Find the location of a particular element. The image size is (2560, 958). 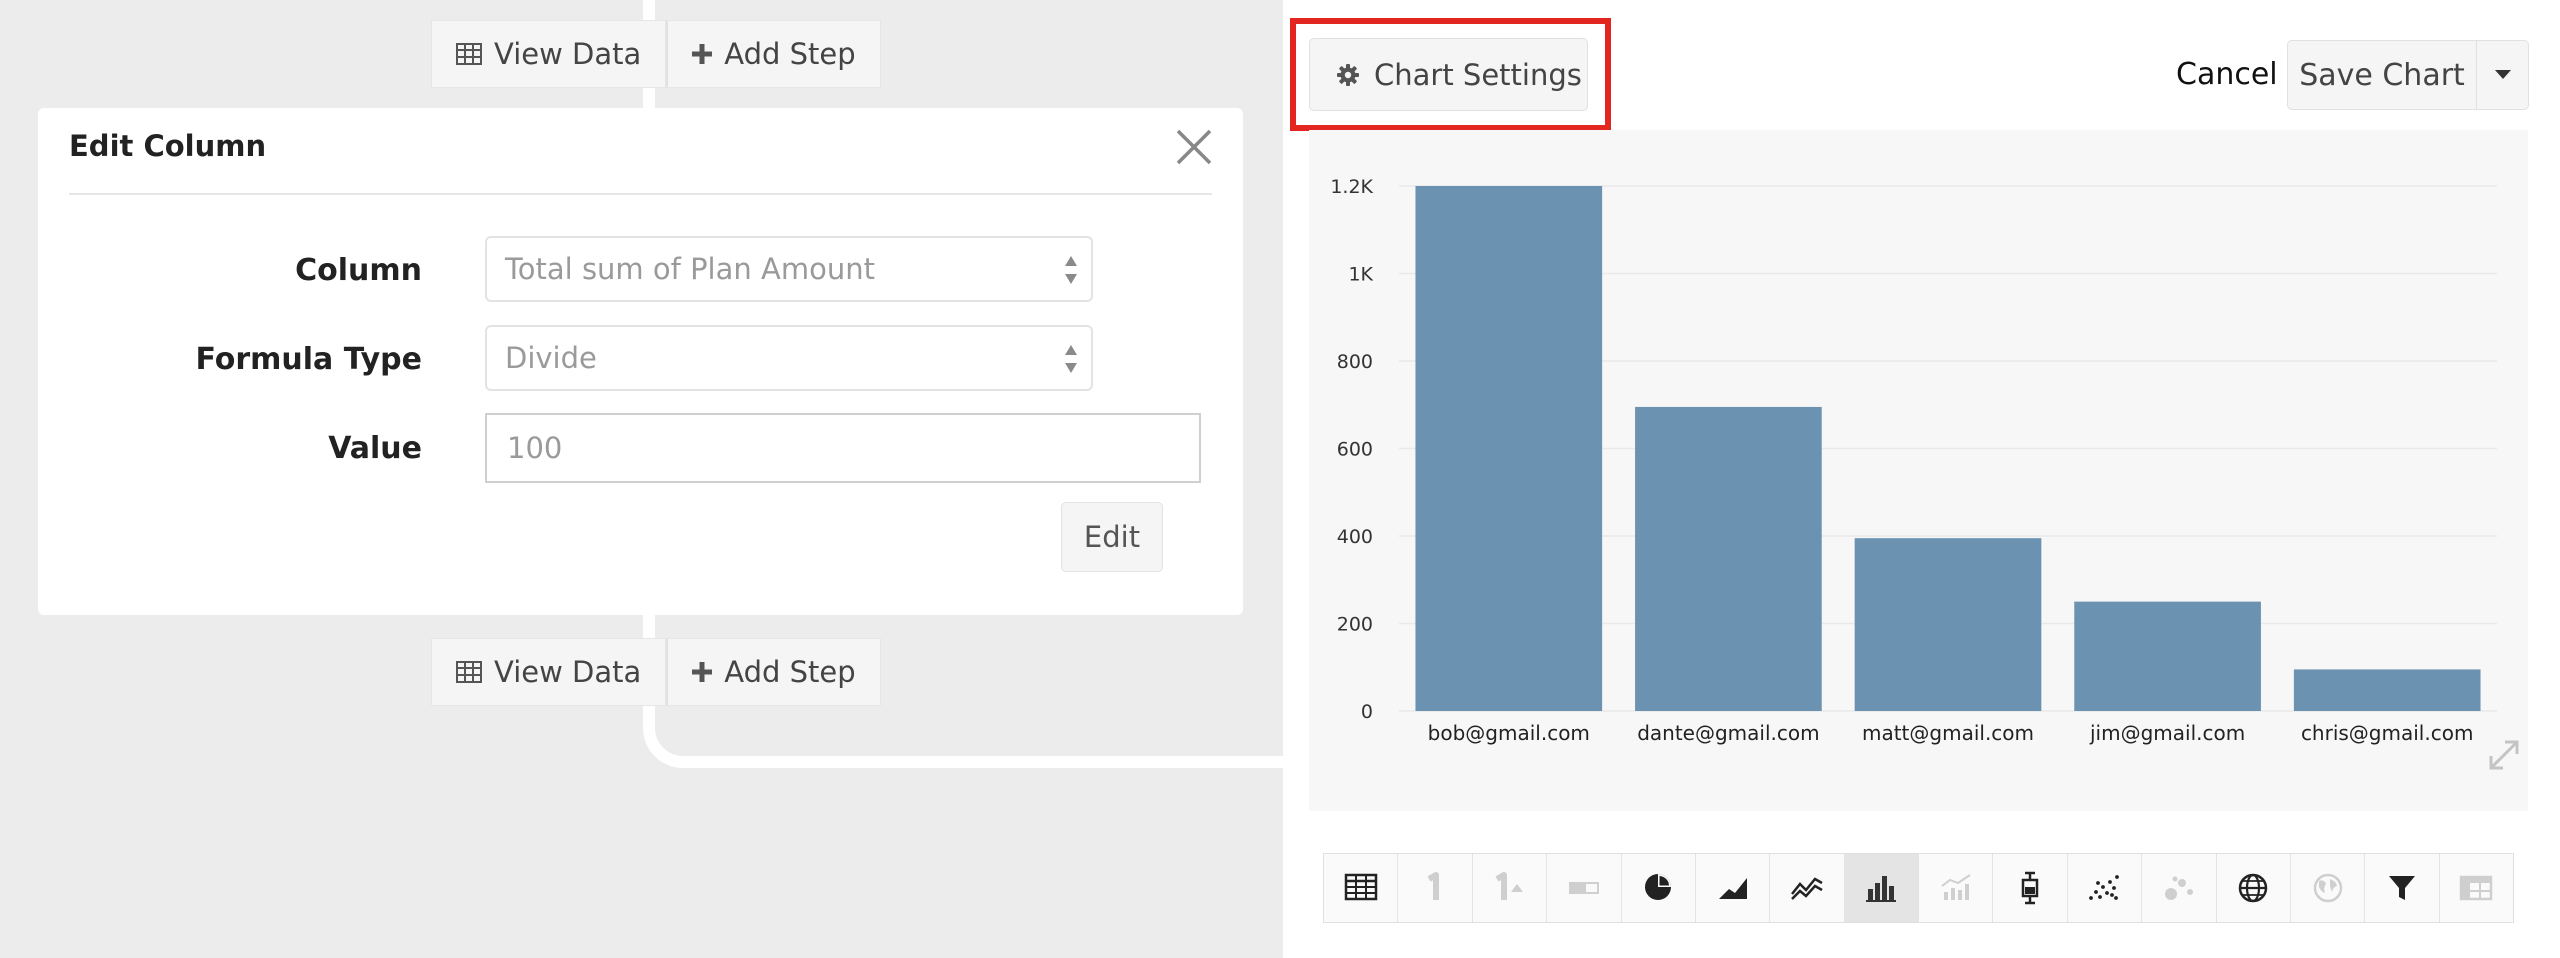

chart-type-area-button is located at coordinates (1733, 888).